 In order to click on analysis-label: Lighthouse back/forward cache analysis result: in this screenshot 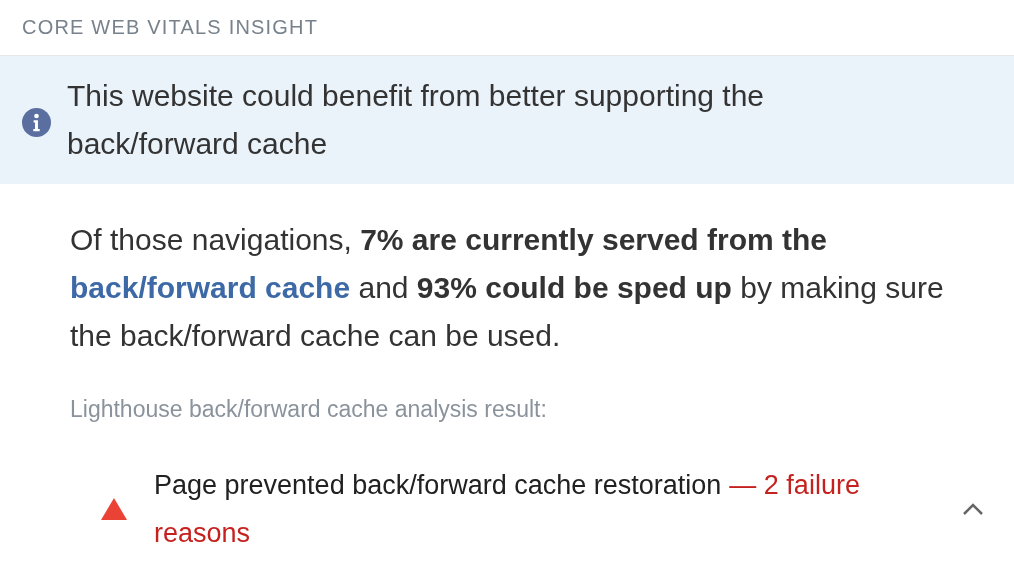, I will do `click(308, 409)`.